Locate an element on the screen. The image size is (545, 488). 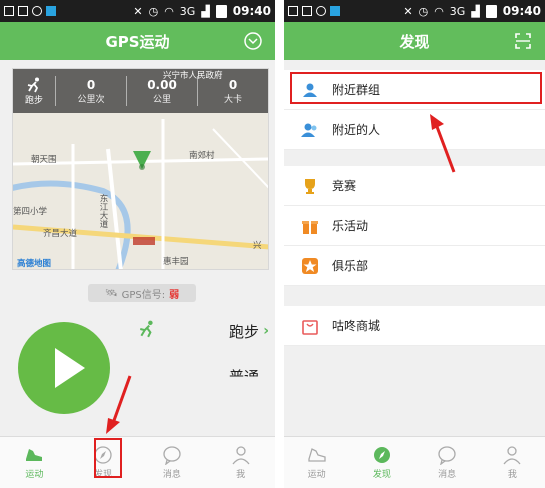
tab-discover: 发现 is located at coordinates (381, 462).